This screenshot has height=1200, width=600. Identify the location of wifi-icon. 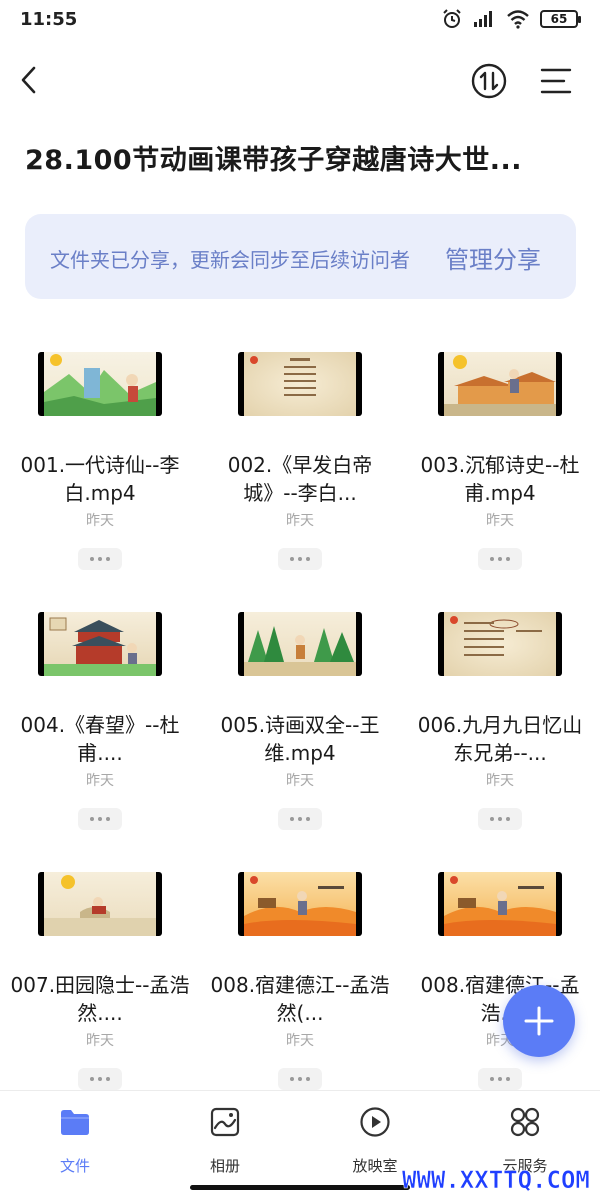
(518, 19).